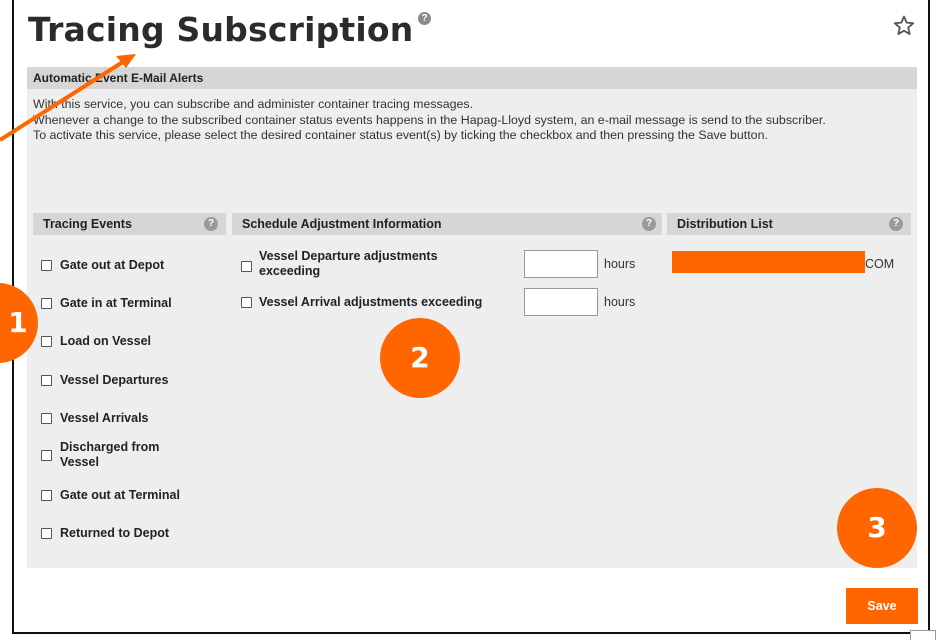 The height and width of the screenshot is (640, 936). I want to click on star-outline-icon, so click(904, 26).